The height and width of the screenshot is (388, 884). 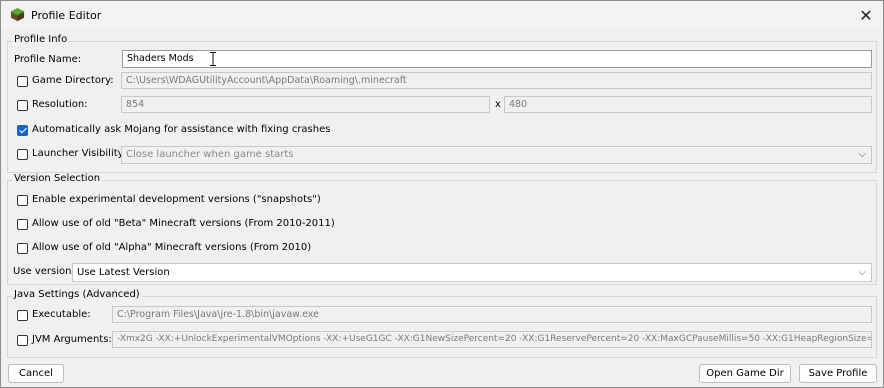 What do you see at coordinates (22, 340) in the screenshot?
I see `jvm-arguments-checkbox` at bounding box center [22, 340].